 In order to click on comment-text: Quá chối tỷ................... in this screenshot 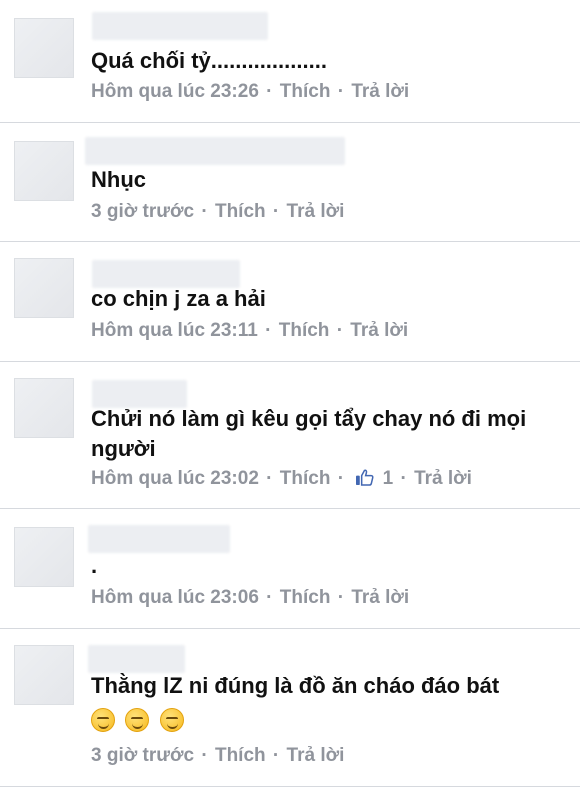, I will do `click(209, 60)`.